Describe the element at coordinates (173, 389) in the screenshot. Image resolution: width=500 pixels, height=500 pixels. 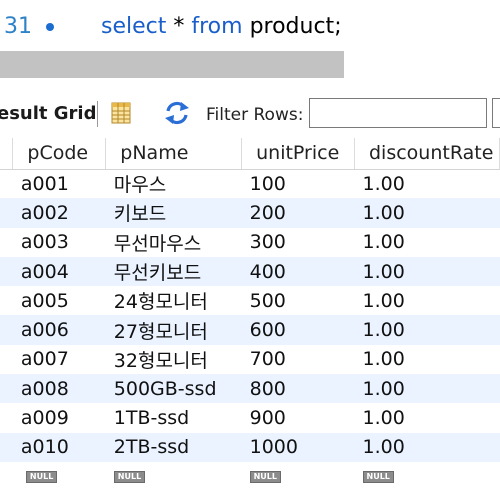
I see `cell-pname: 500GB-ssd` at that location.